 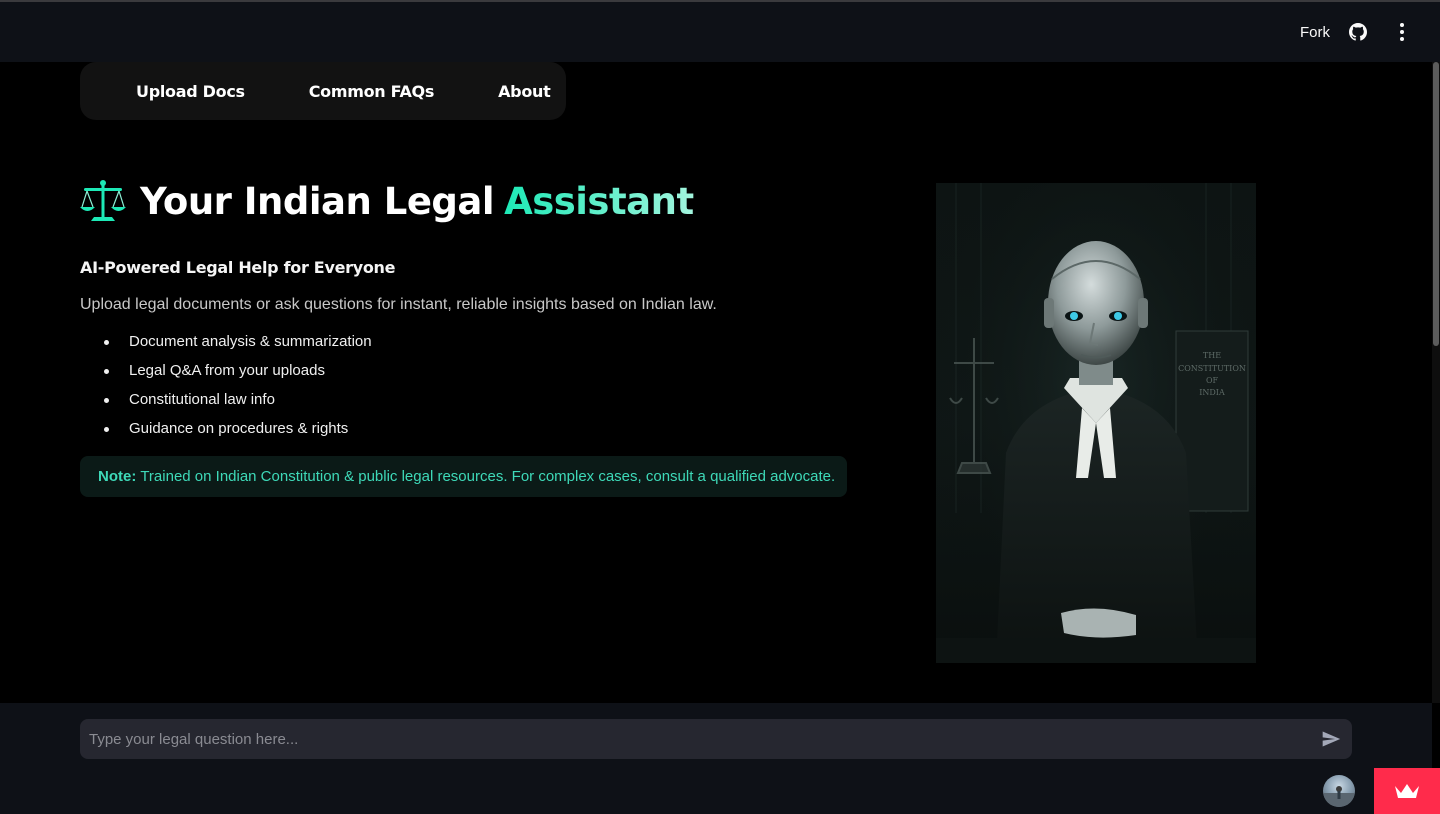 What do you see at coordinates (1407, 791) in the screenshot?
I see `crown-icon` at bounding box center [1407, 791].